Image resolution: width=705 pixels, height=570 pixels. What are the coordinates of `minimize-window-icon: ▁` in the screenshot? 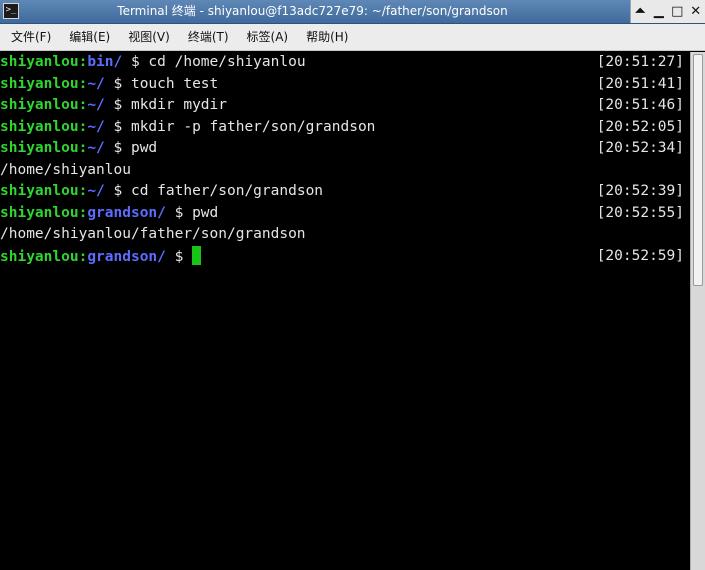 It's located at (659, 11).